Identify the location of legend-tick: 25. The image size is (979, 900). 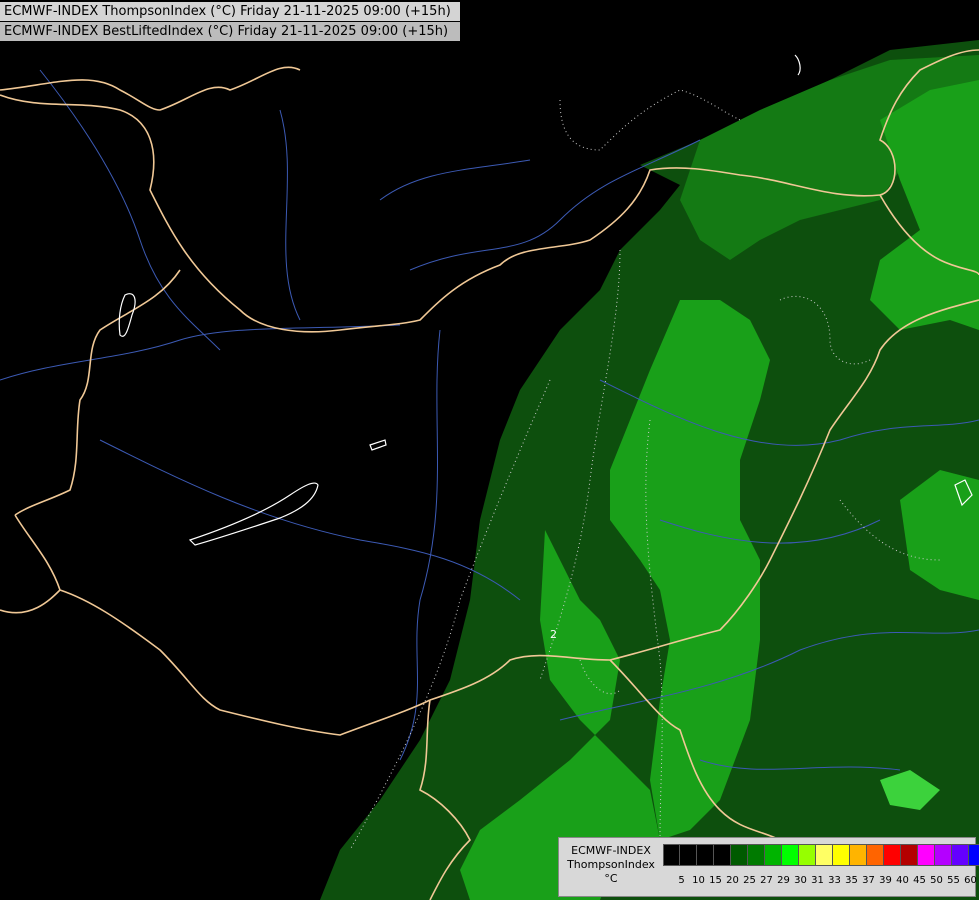
(749, 880).